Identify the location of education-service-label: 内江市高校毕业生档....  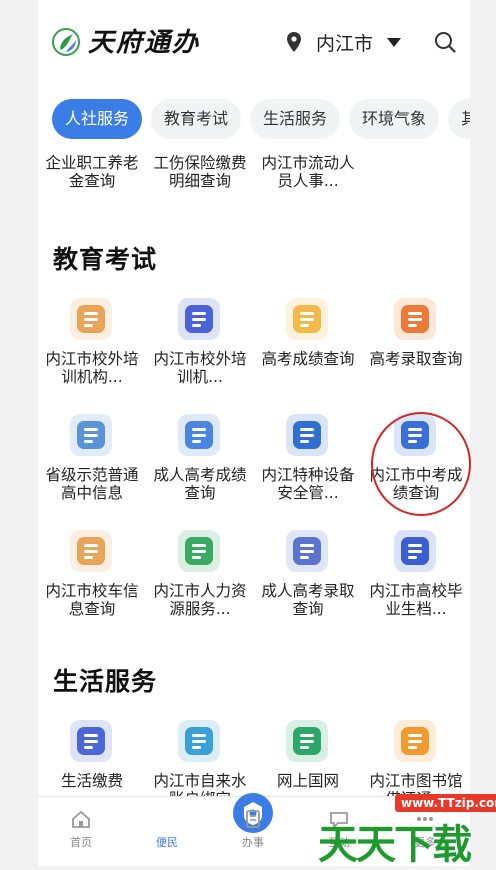
(416, 600).